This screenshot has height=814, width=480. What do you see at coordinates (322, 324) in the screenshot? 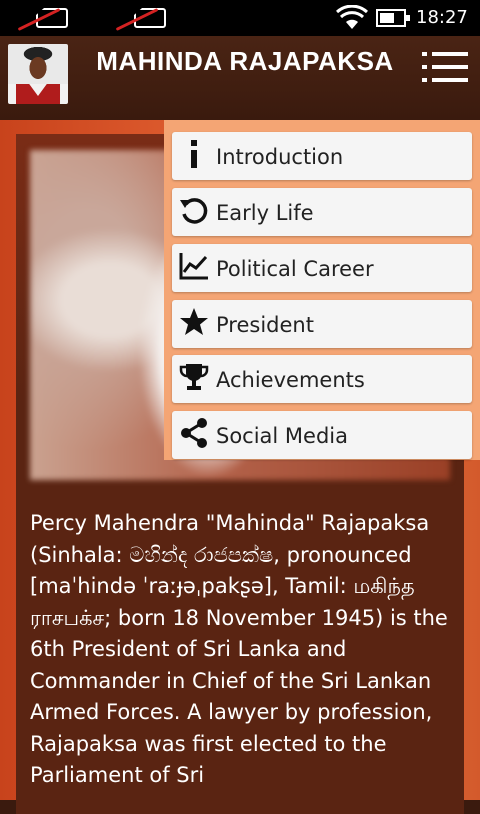
I see `menu-item-president: President` at bounding box center [322, 324].